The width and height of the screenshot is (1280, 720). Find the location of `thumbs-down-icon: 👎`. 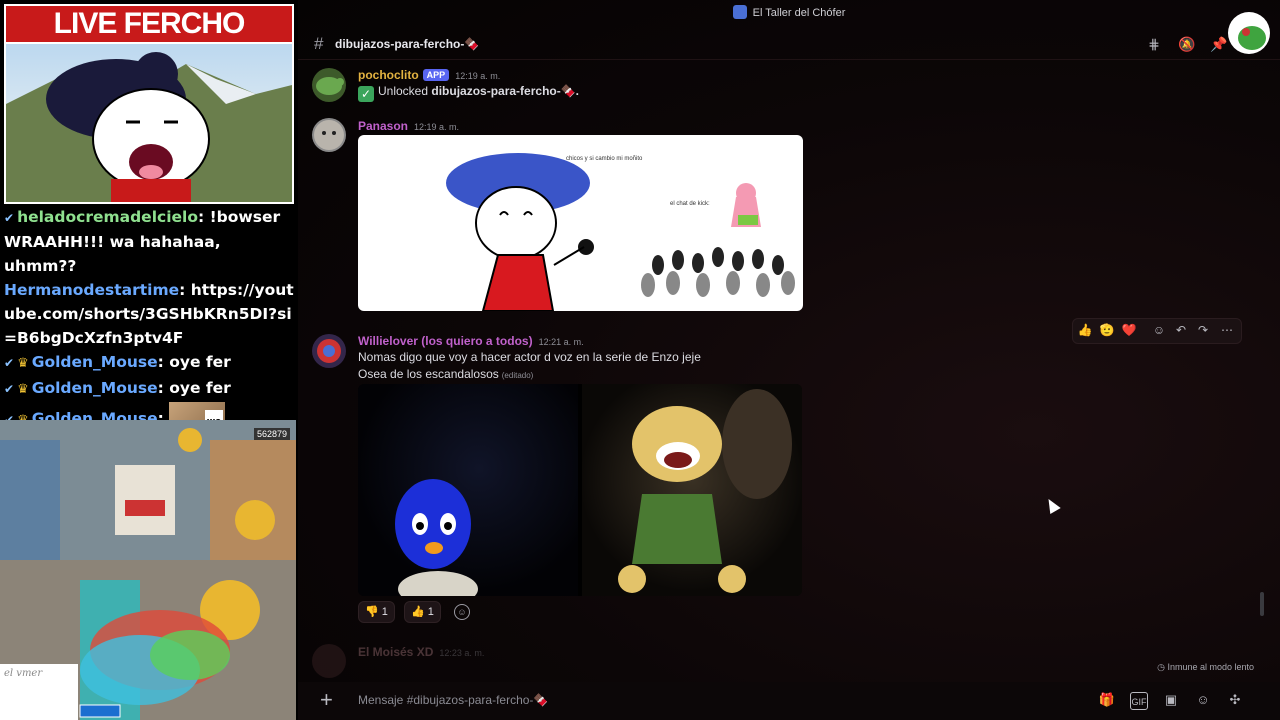

thumbs-down-icon: 👎 is located at coordinates (372, 612).